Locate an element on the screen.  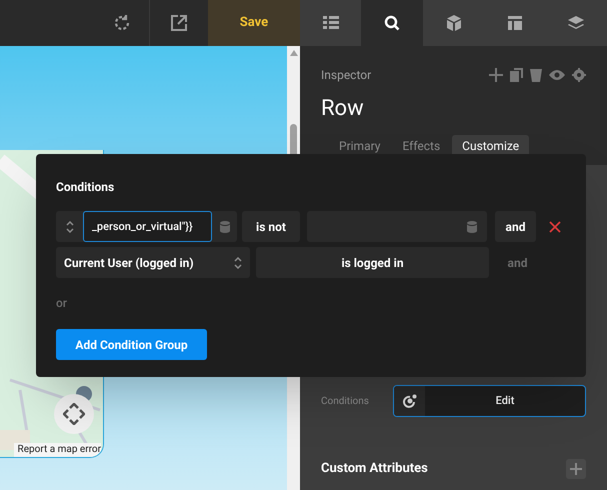
close-button is located at coordinates (556, 227).